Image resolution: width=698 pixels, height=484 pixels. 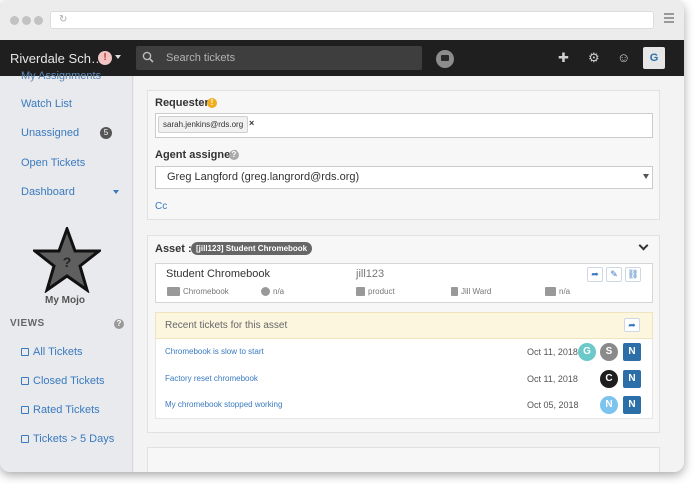 I want to click on recent-ticket-date: Oct 05, 2018, so click(x=553, y=405).